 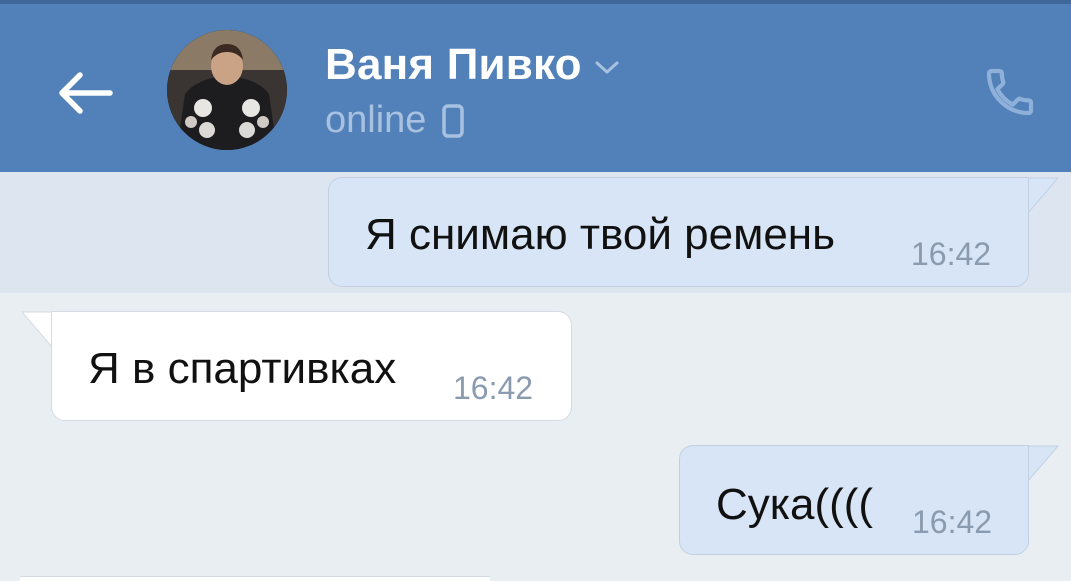 I want to click on mobile-phone-icon, so click(x=453, y=120).